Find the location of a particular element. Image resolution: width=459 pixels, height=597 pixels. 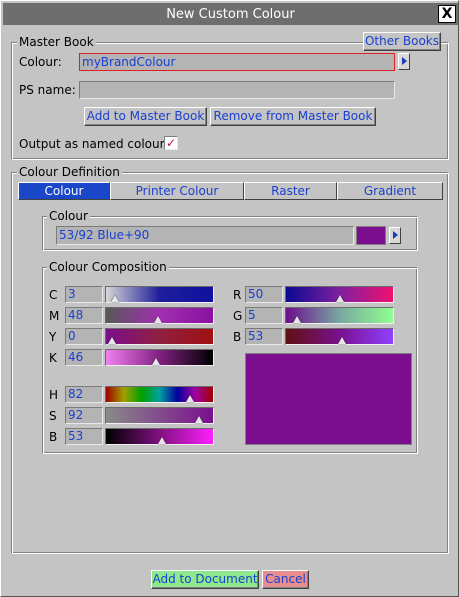

hsb-h-slider is located at coordinates (159, 394).